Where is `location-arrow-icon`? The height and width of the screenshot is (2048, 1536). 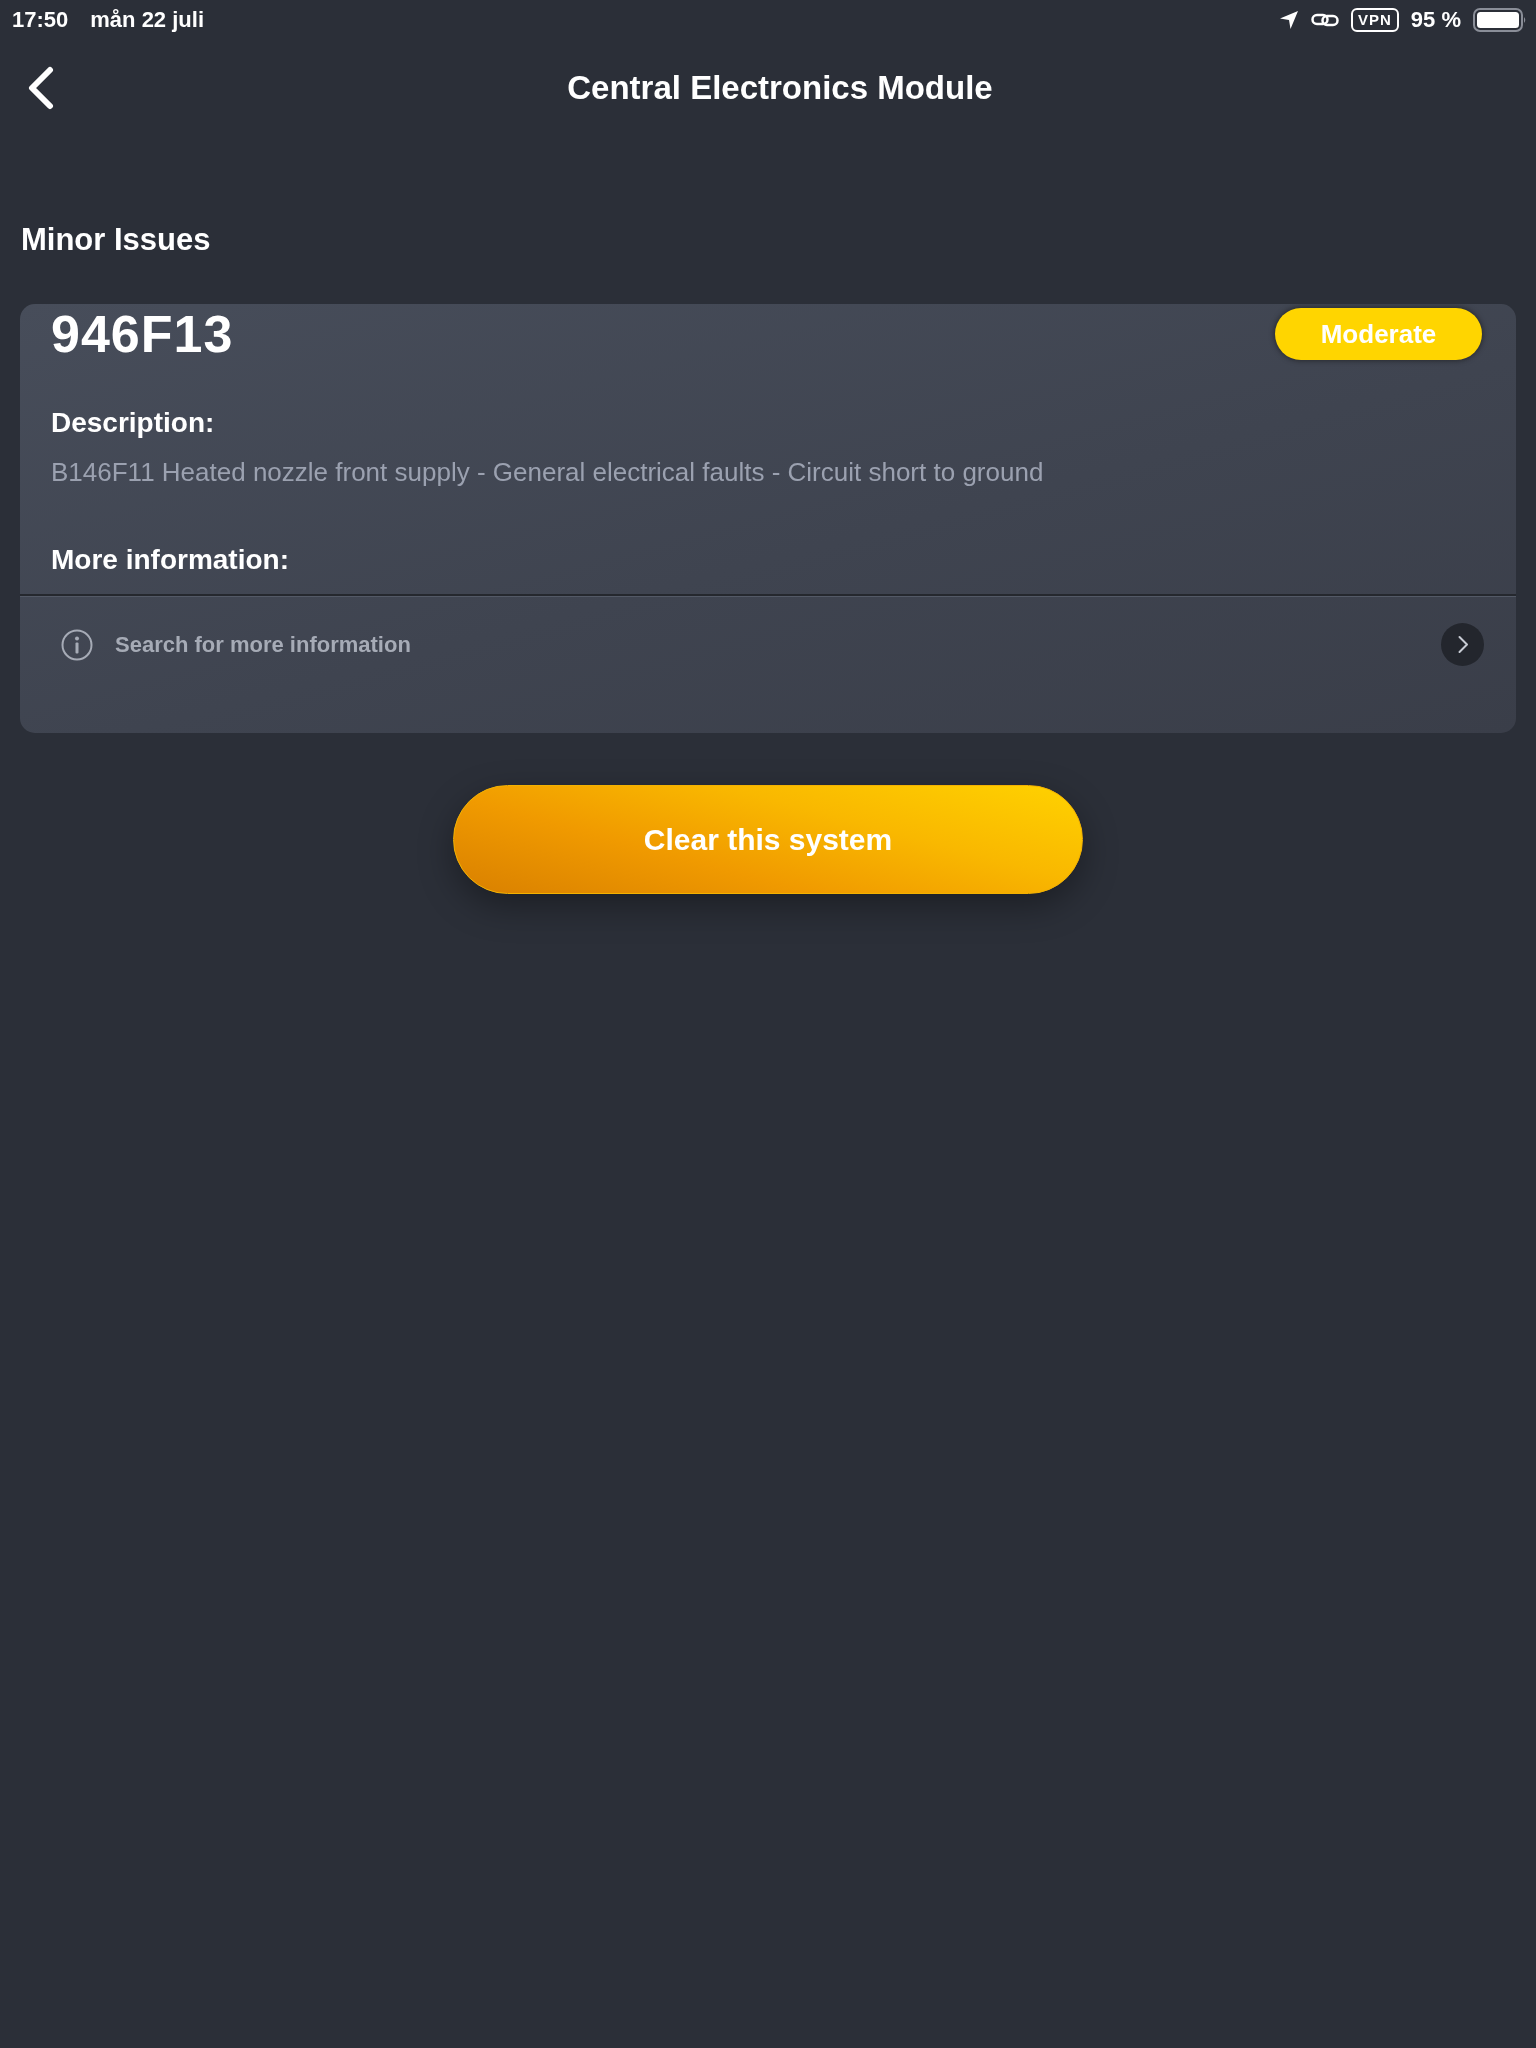 location-arrow-icon is located at coordinates (1289, 20).